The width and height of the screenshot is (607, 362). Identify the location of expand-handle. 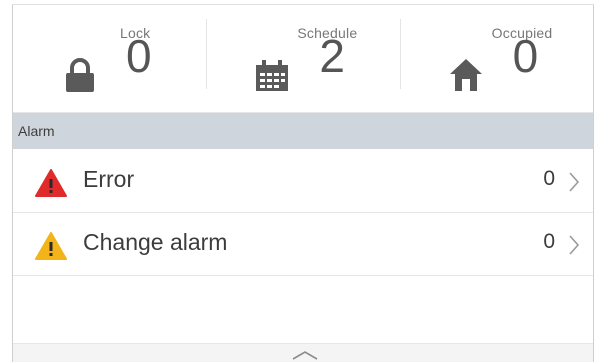
(303, 352).